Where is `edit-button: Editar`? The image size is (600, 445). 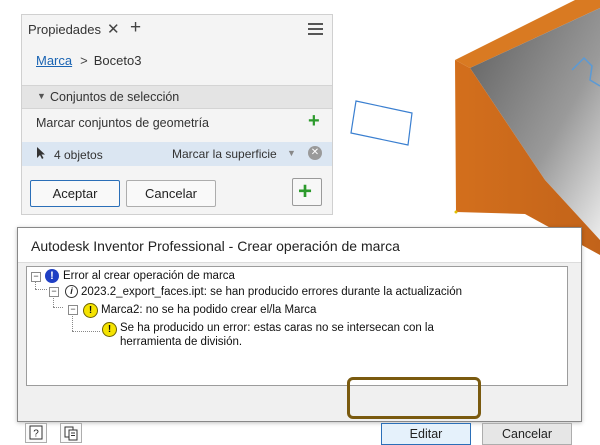
edit-button: Editar is located at coordinates (426, 434).